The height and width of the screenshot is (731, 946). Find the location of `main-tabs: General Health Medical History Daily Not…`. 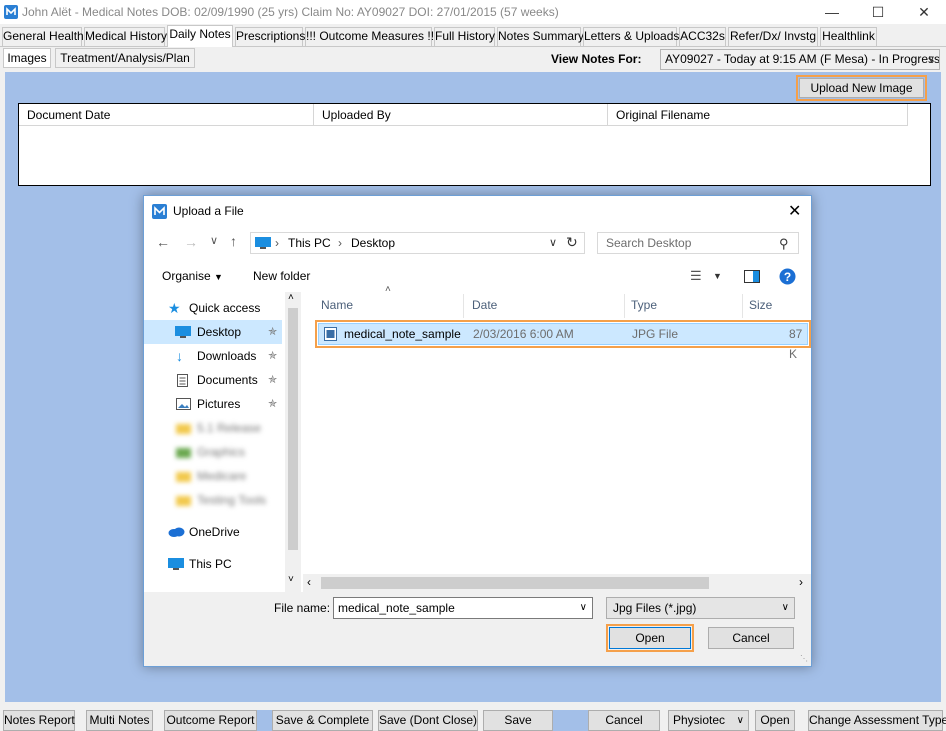

main-tabs: General Health Medical History Daily Not… is located at coordinates (473, 36).